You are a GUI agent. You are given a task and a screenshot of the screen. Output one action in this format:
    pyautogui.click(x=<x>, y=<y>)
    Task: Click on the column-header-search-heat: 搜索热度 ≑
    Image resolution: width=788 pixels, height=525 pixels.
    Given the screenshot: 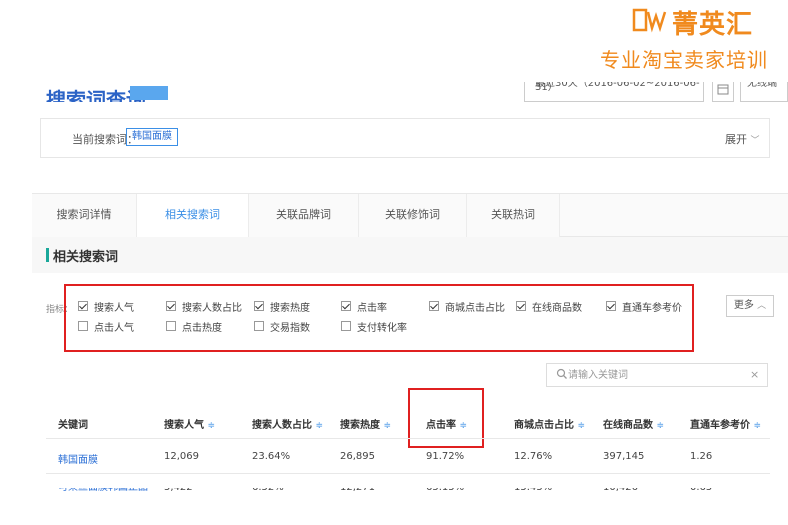 What is the action you would take?
    pyautogui.click(x=365, y=423)
    